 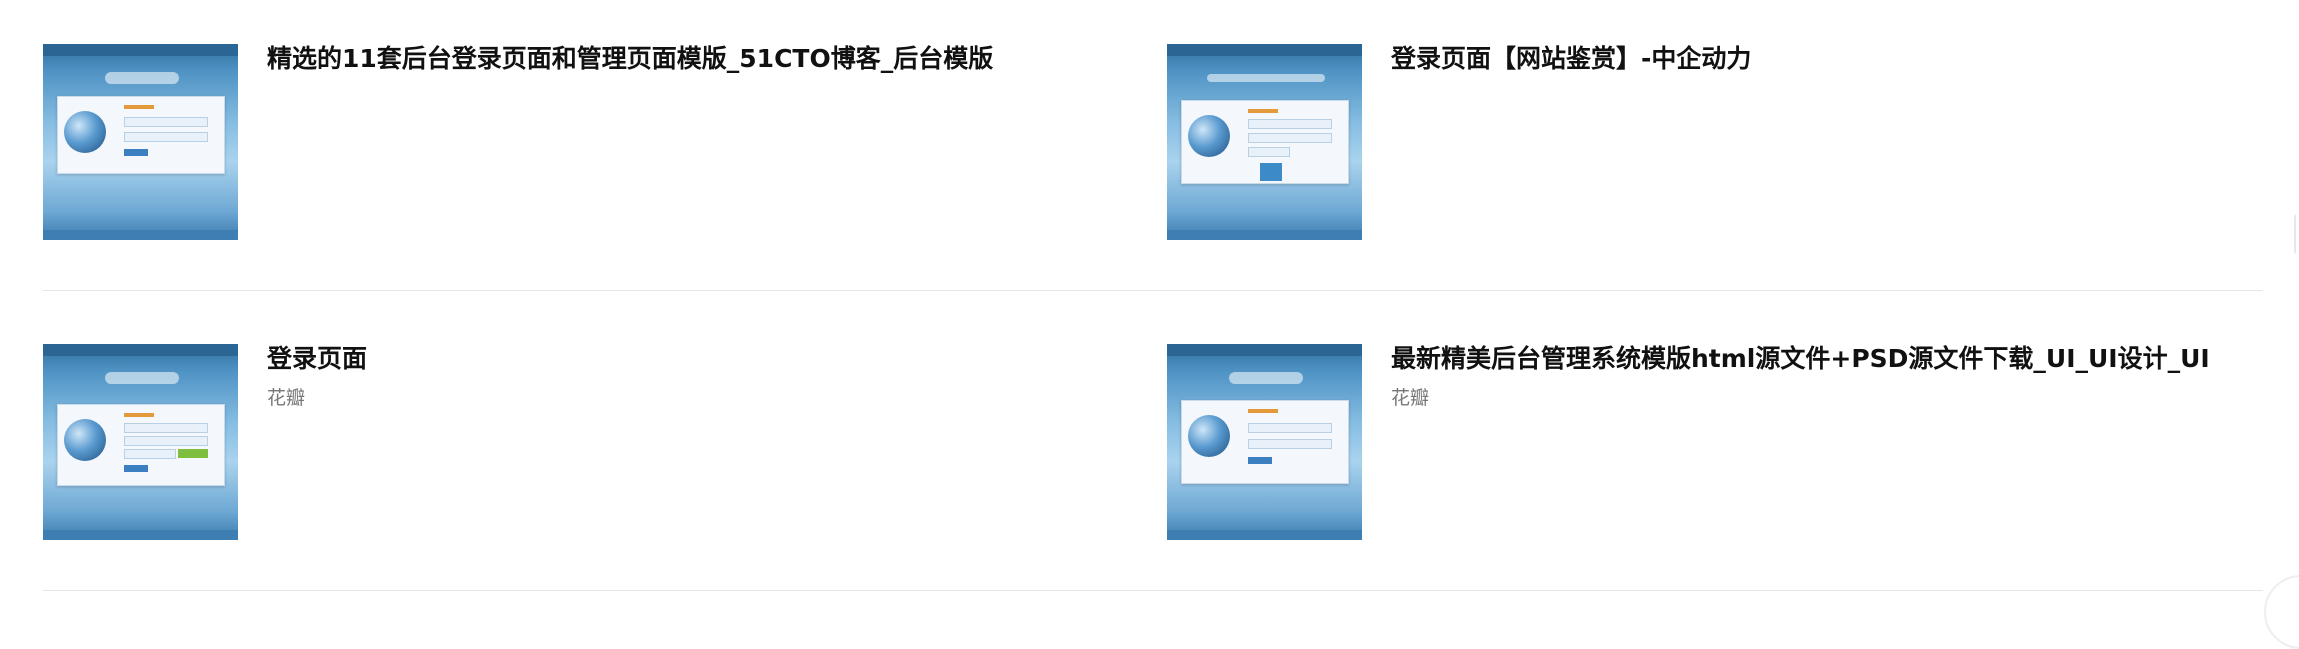 What do you see at coordinates (317, 359) in the screenshot?
I see `result-title: 登录页面` at bounding box center [317, 359].